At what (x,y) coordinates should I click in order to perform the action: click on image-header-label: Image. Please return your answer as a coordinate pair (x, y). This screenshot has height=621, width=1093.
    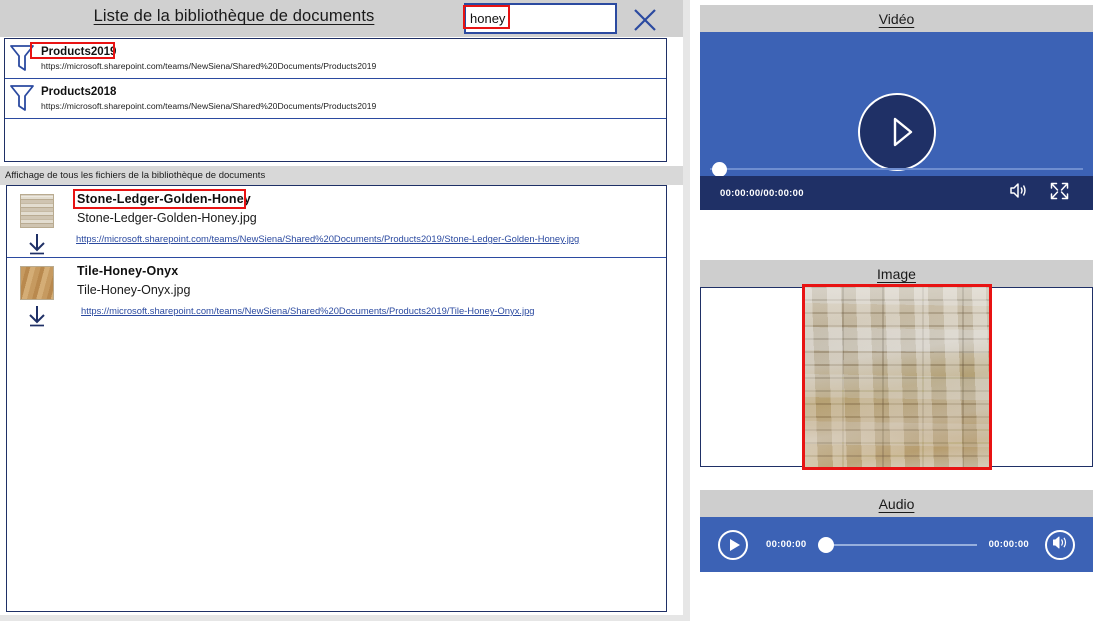
    Looking at the image, I should click on (896, 273).